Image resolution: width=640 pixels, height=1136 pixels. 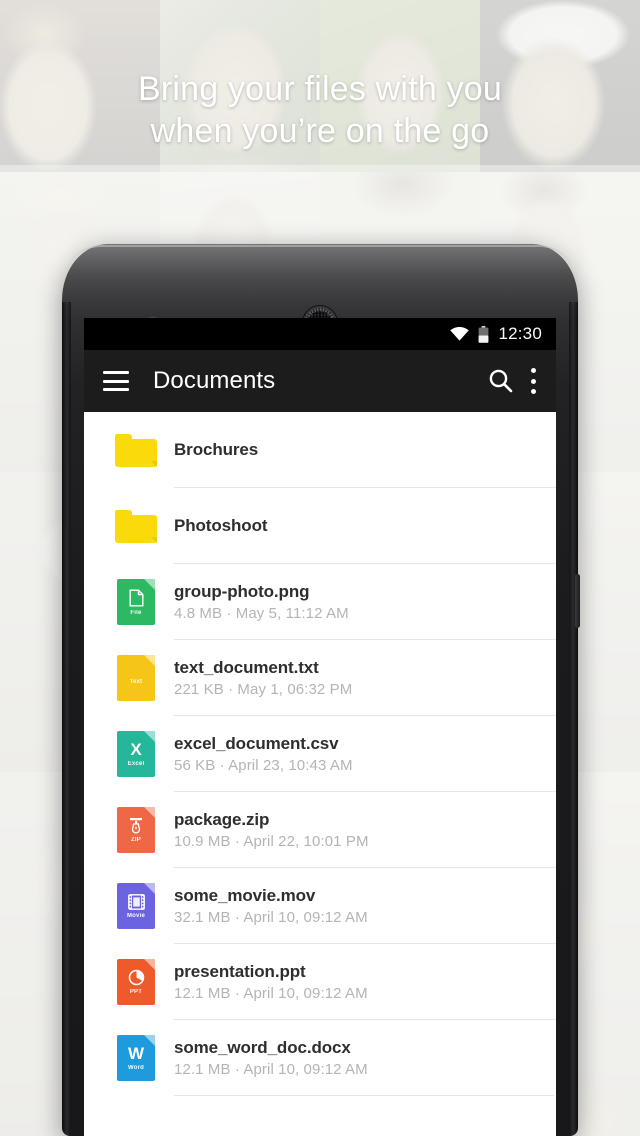 I want to click on file-type-tag: File, so click(x=136, y=612).